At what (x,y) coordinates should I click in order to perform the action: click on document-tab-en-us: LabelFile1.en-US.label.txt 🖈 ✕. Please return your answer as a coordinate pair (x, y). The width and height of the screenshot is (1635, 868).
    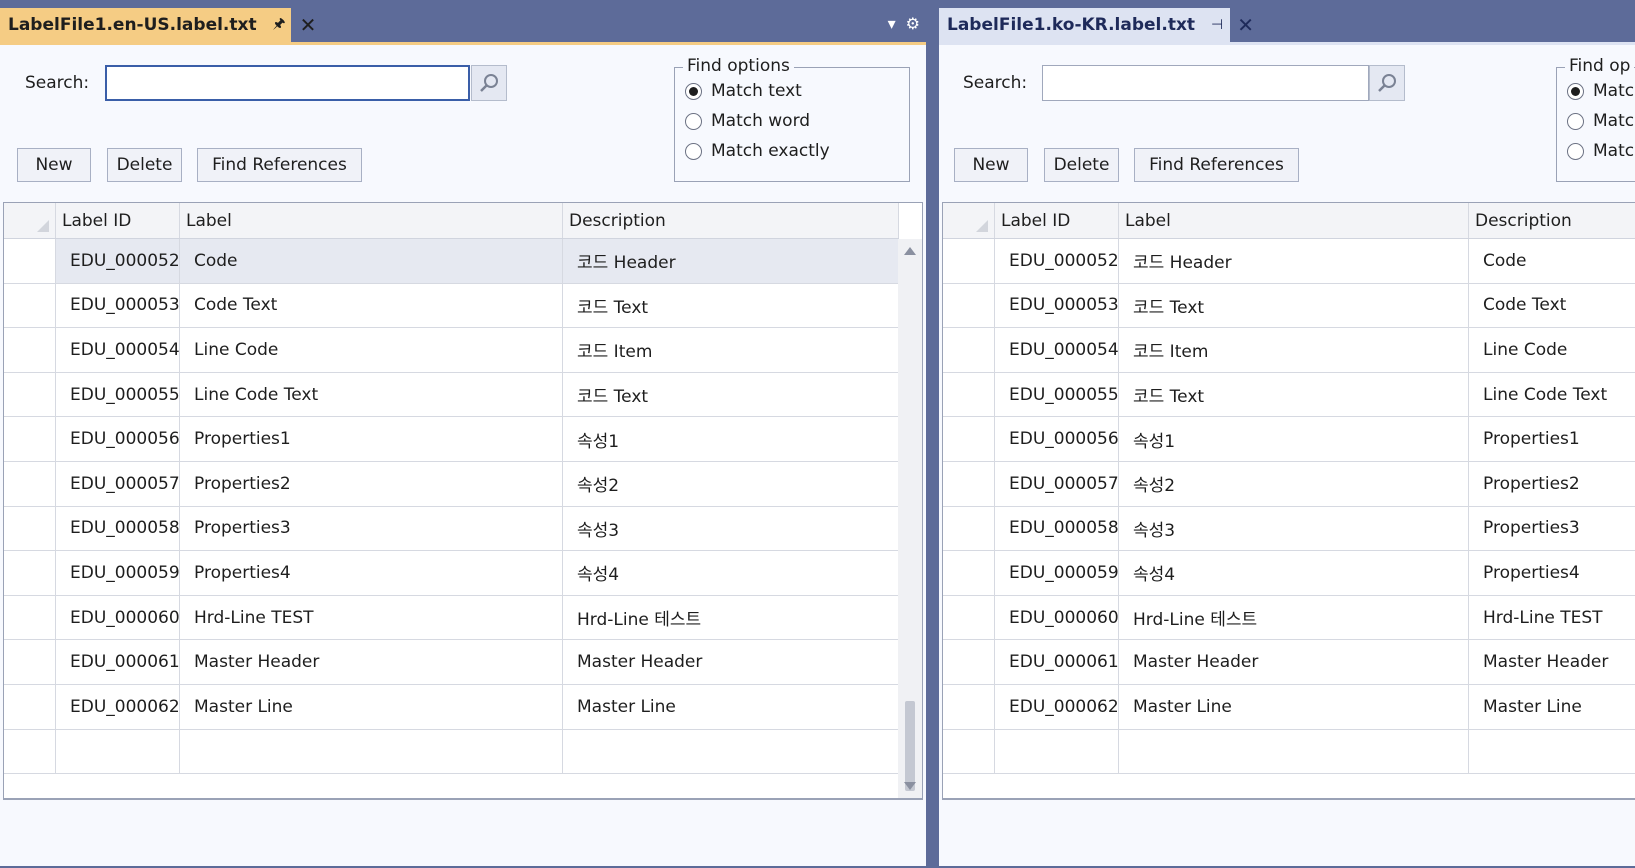
    Looking at the image, I should click on (158, 25).